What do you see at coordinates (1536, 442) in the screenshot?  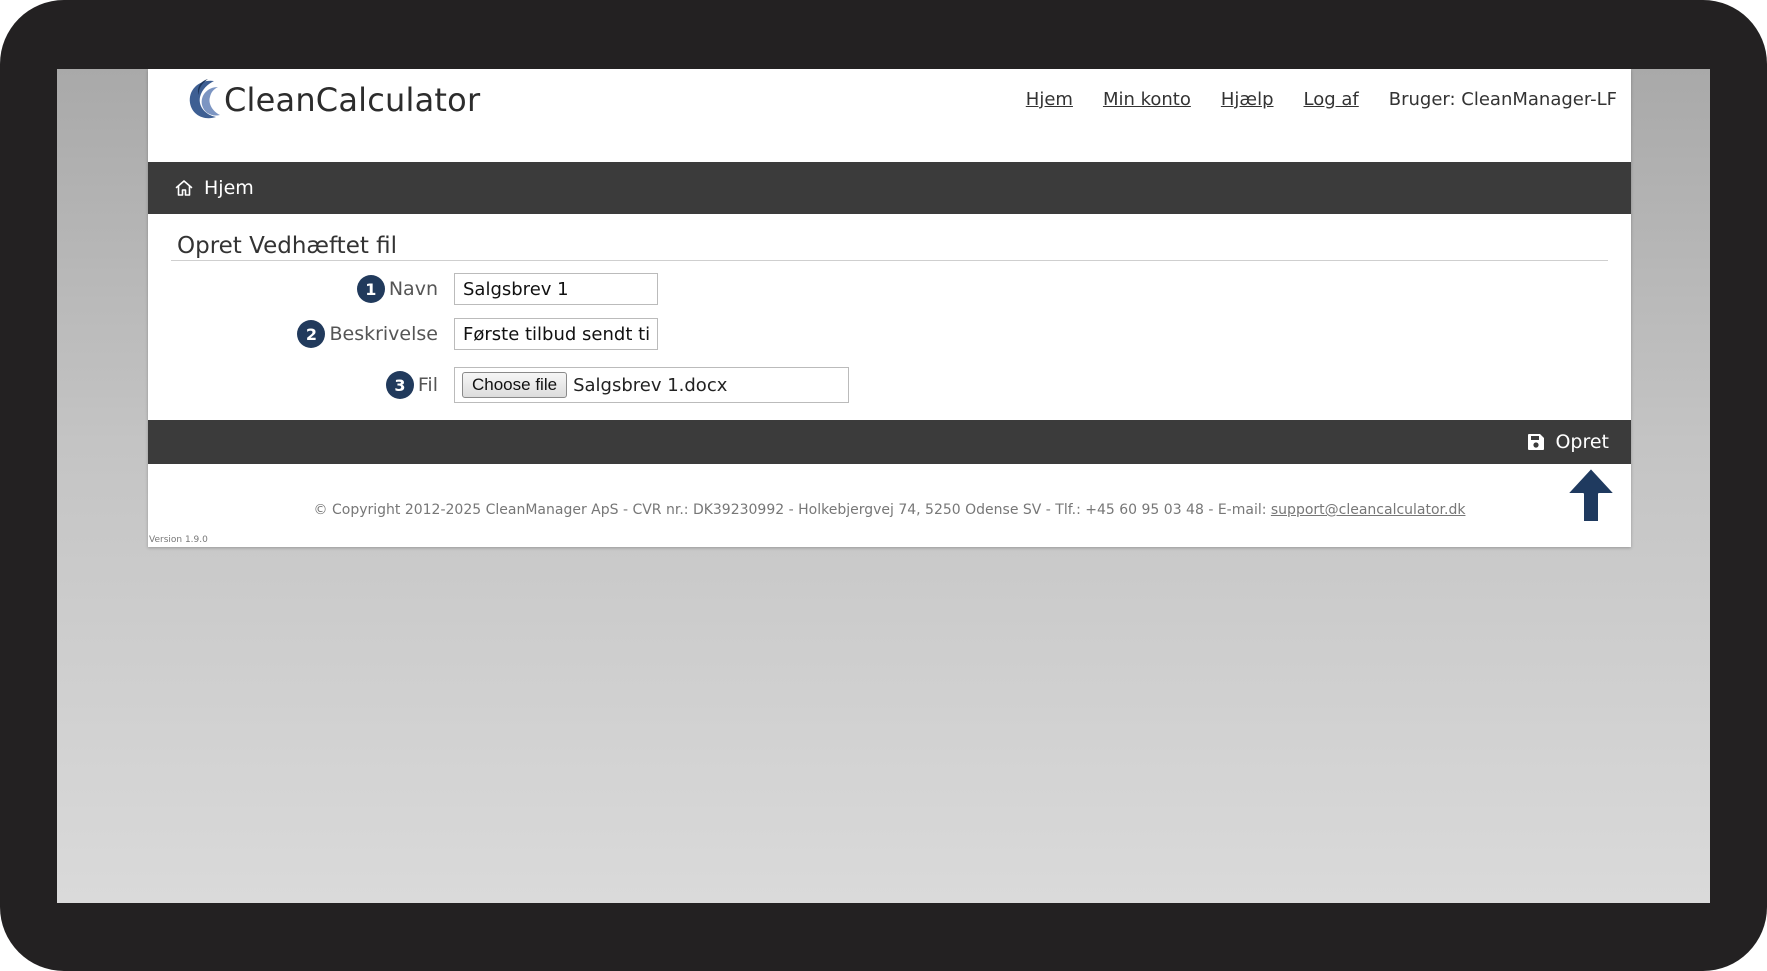 I see `floppy-disk-icon` at bounding box center [1536, 442].